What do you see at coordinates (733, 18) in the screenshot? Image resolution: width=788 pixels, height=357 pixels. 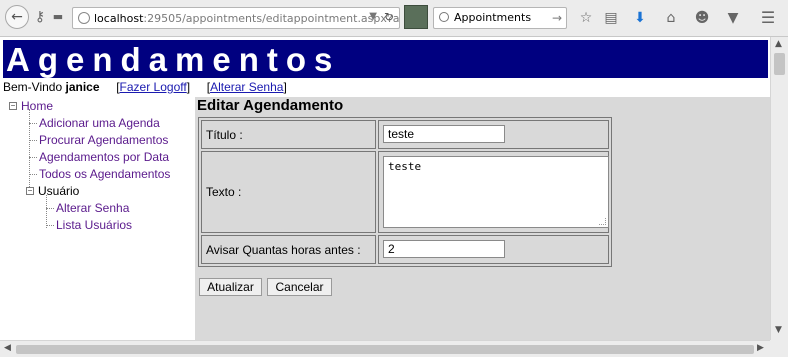 I see `pocket-icon: ▼` at bounding box center [733, 18].